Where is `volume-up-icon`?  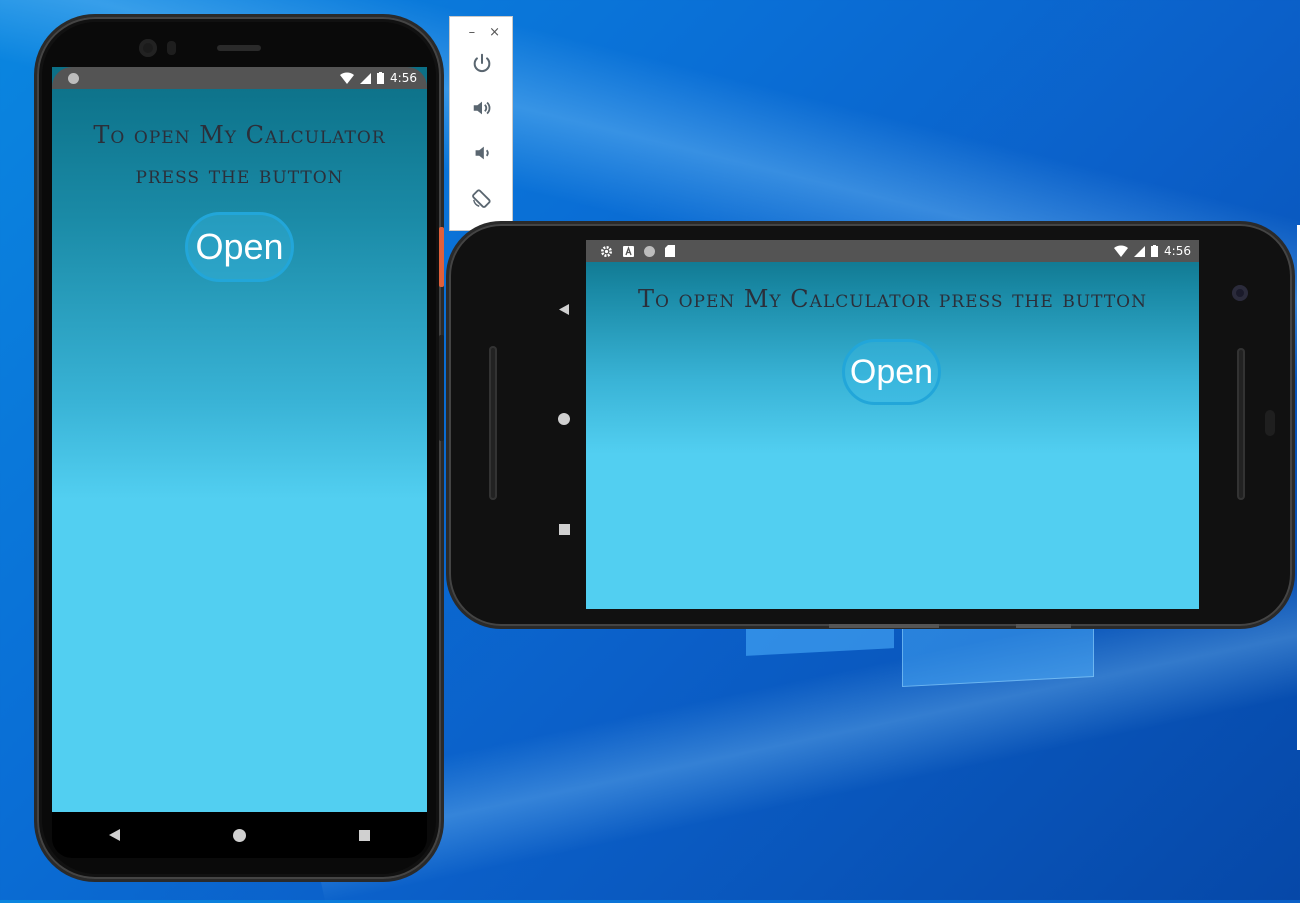 volume-up-icon is located at coordinates (482, 107).